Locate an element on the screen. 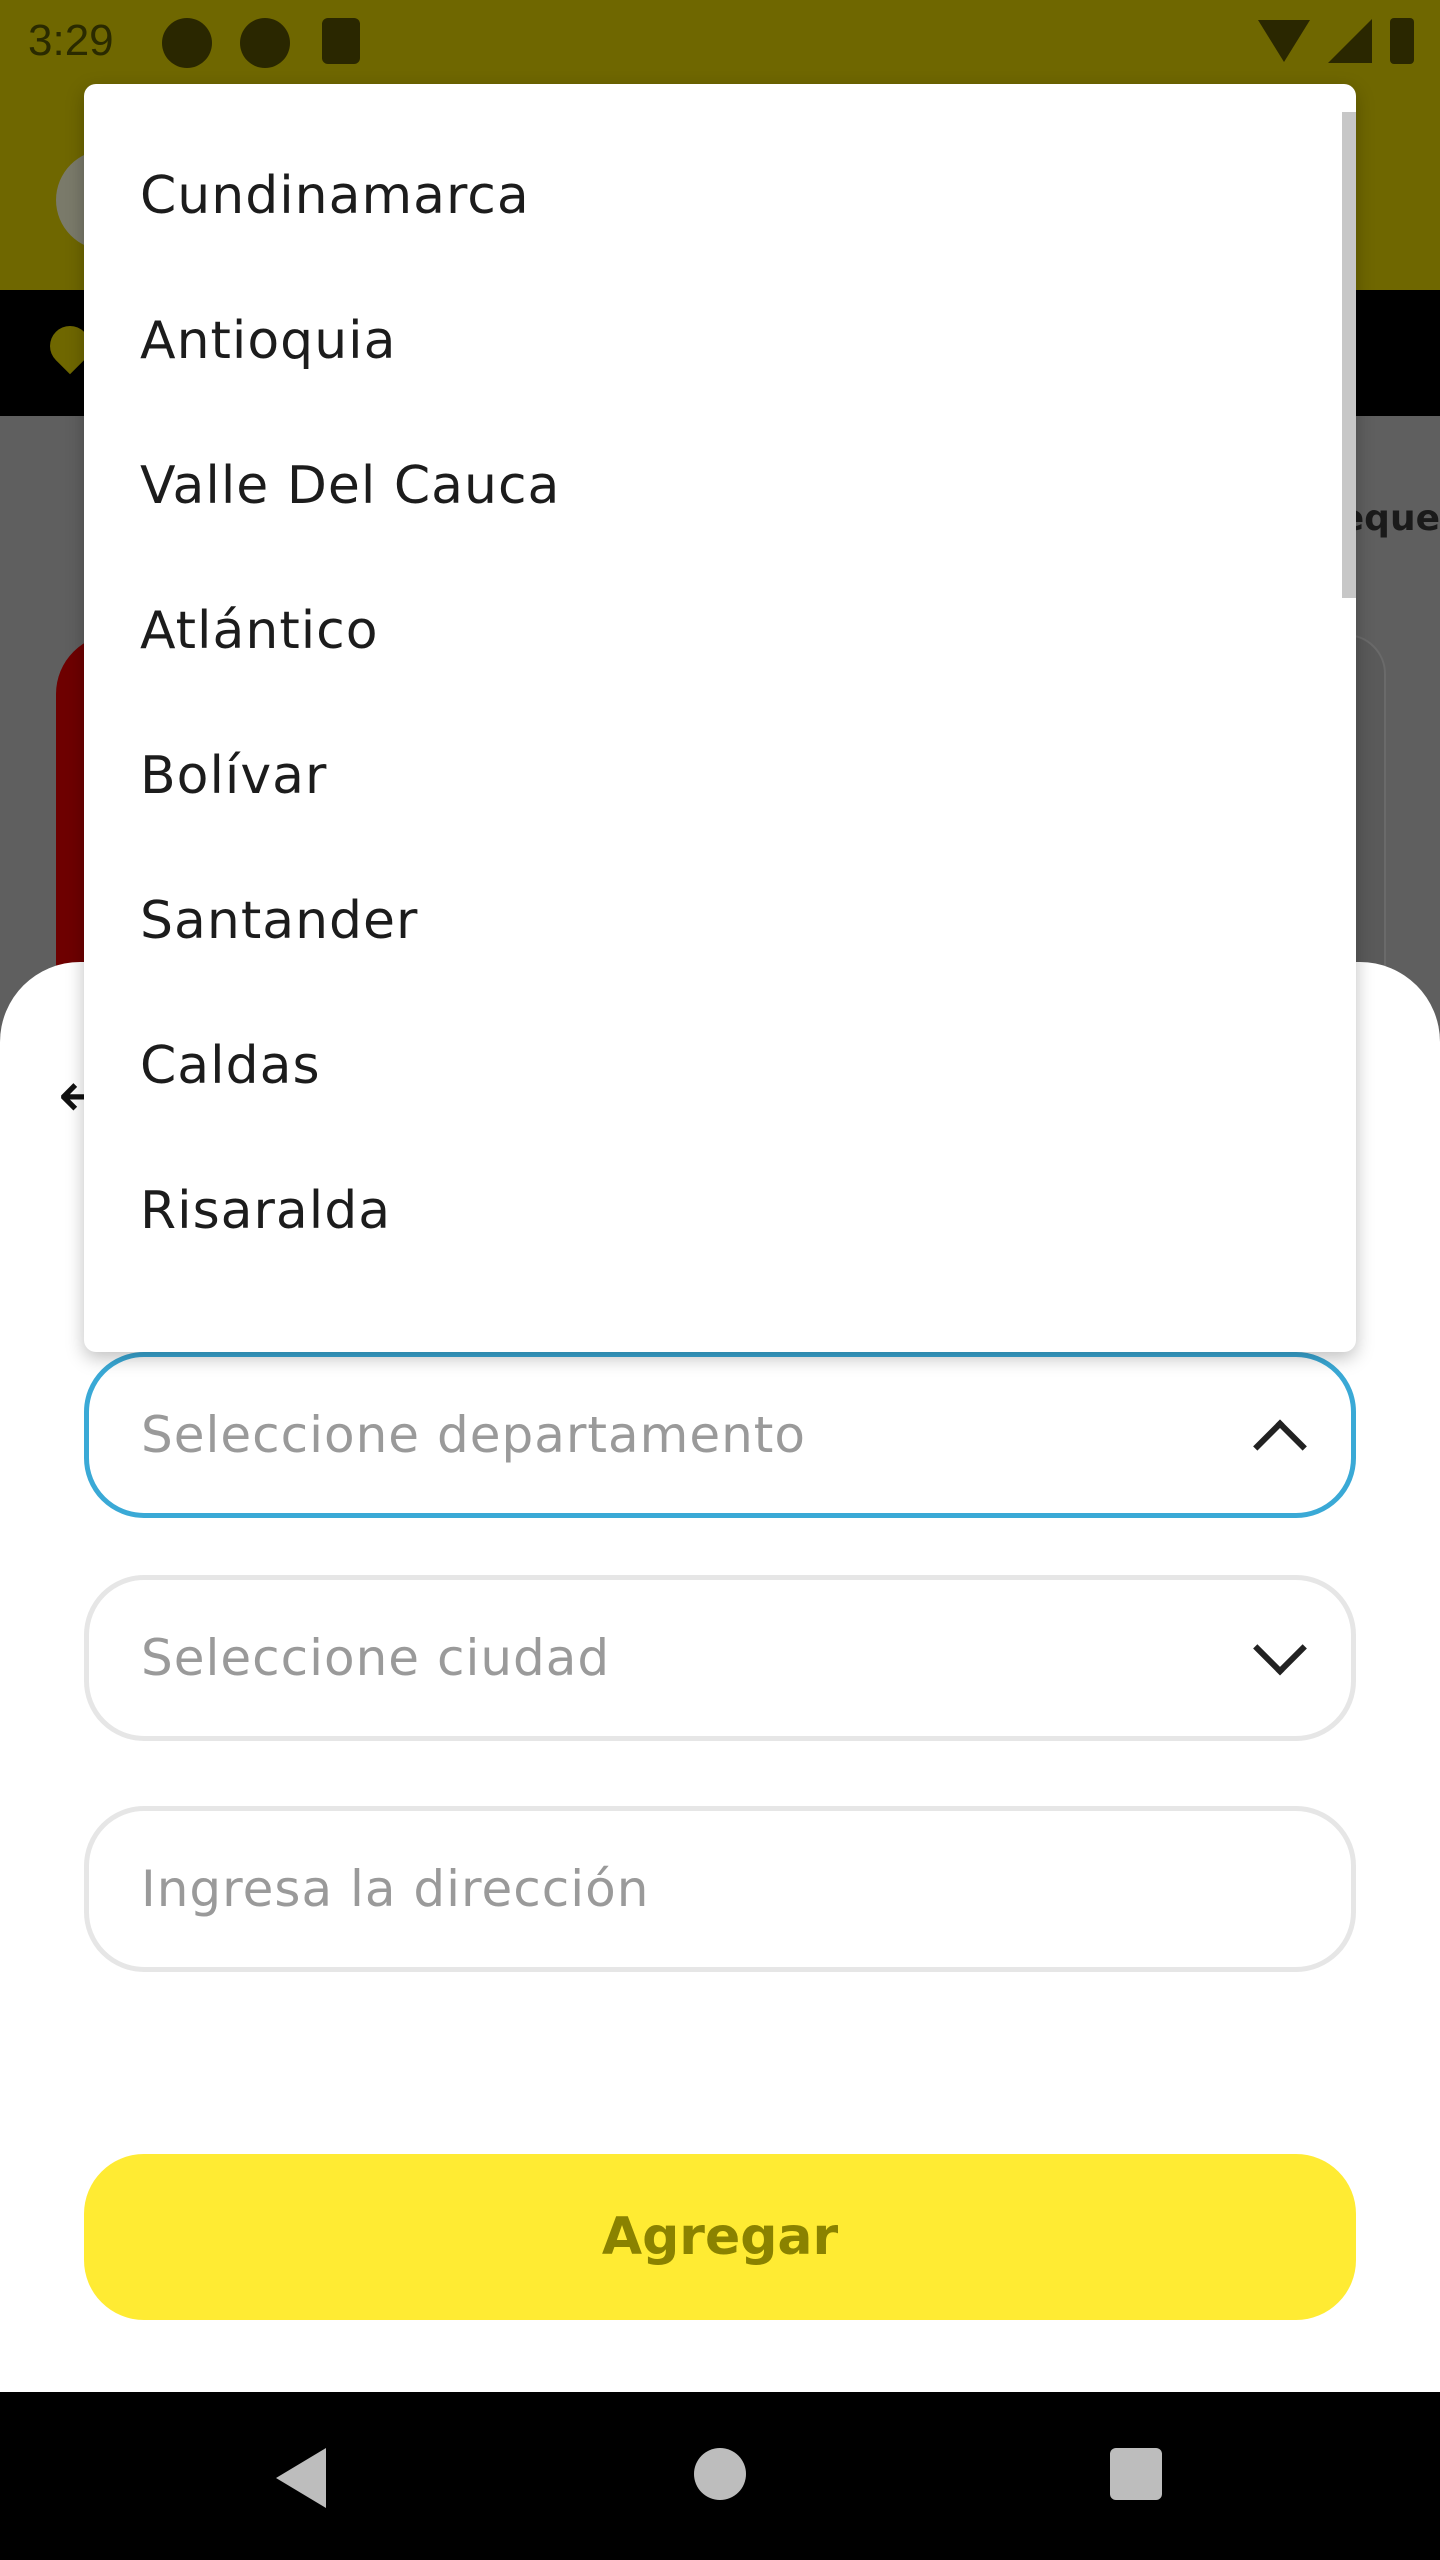 The height and width of the screenshot is (2560, 1440). nav-home-icon is located at coordinates (720, 2474).